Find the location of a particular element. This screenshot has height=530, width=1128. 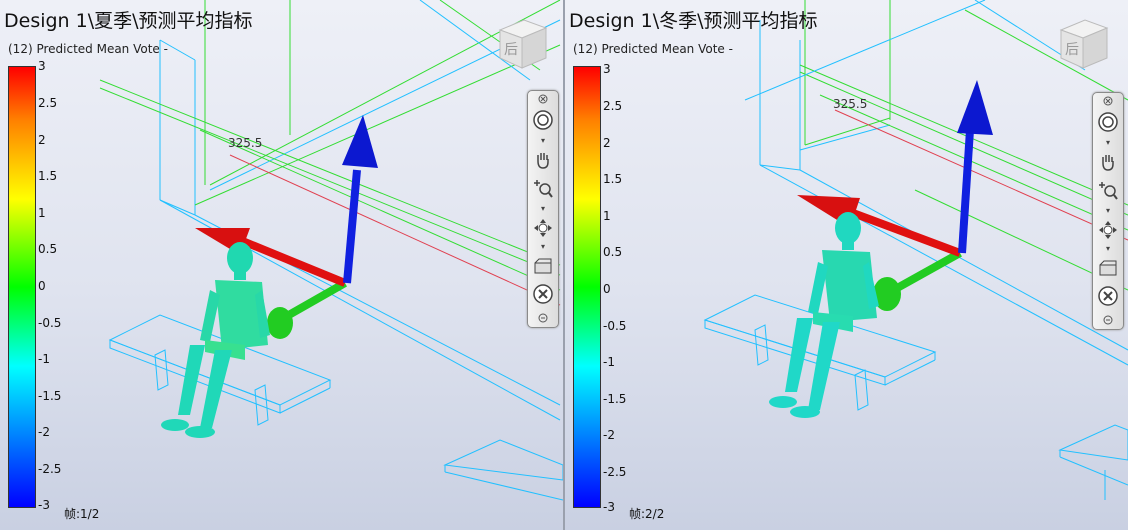

human-figure-left is located at coordinates (215, 340).